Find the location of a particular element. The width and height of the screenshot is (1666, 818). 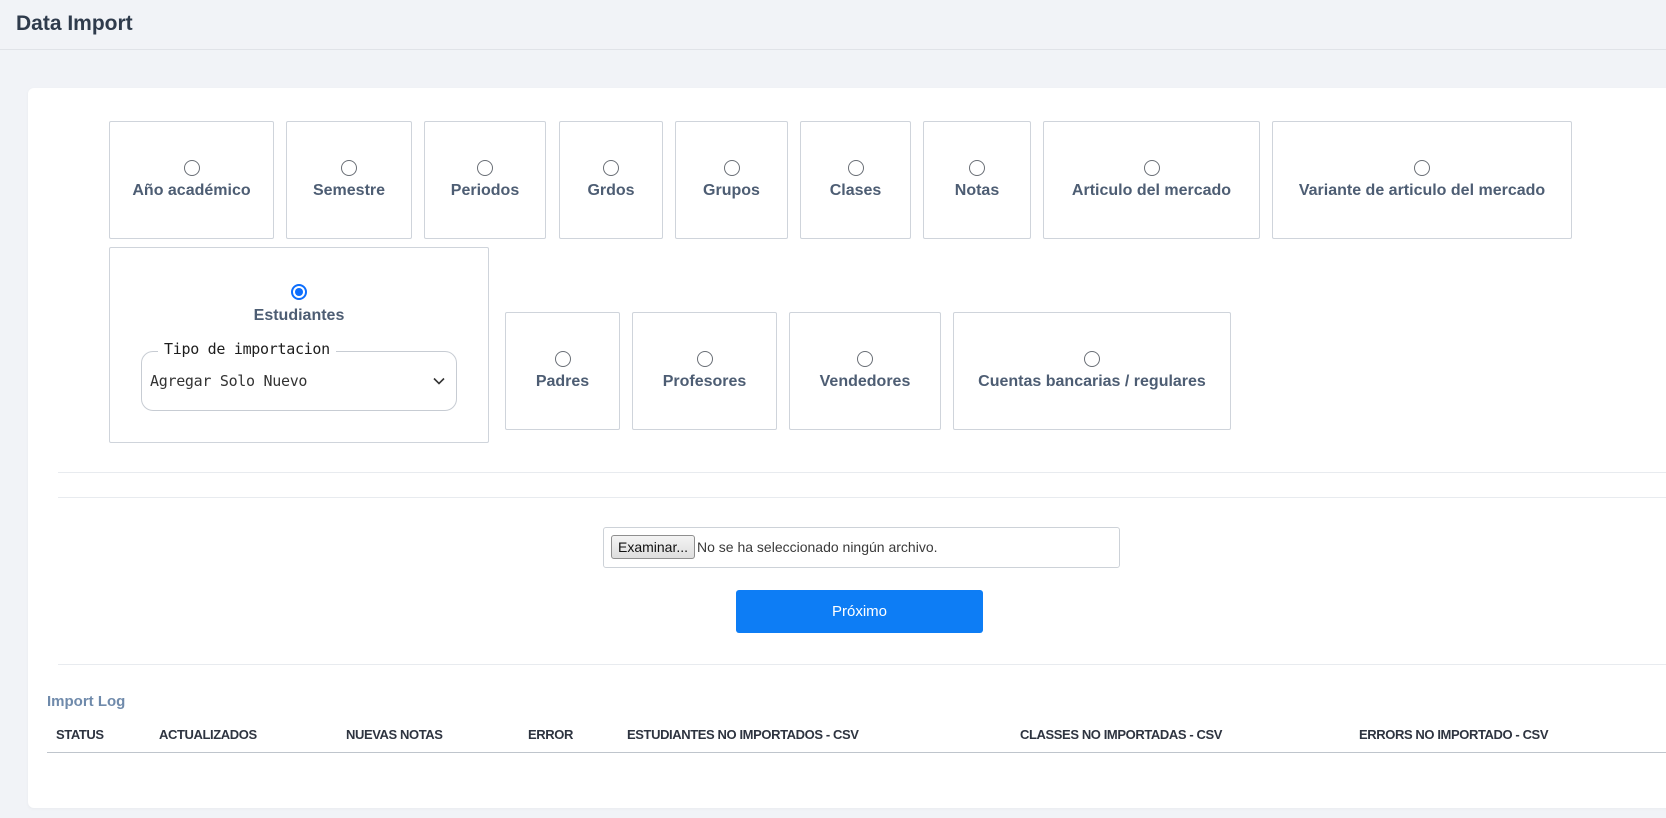

radio-periodos is located at coordinates (485, 168).